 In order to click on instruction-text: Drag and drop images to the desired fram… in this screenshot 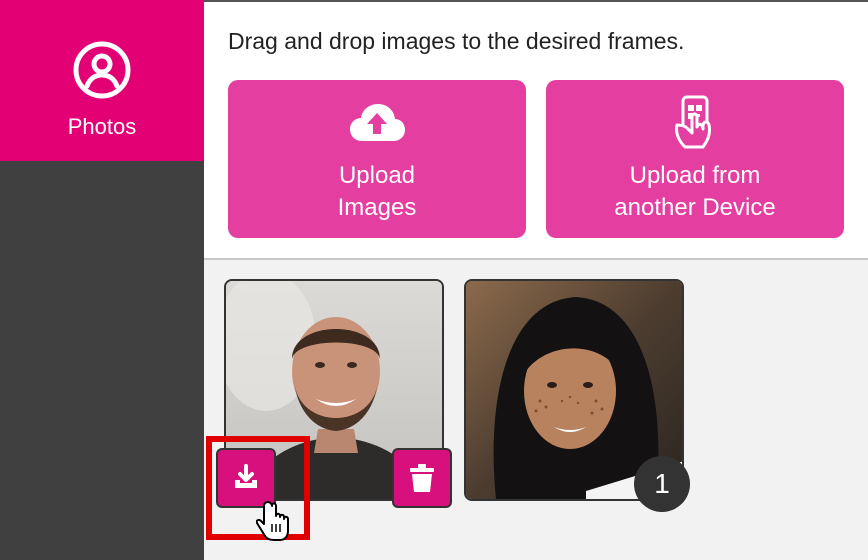, I will do `click(456, 41)`.